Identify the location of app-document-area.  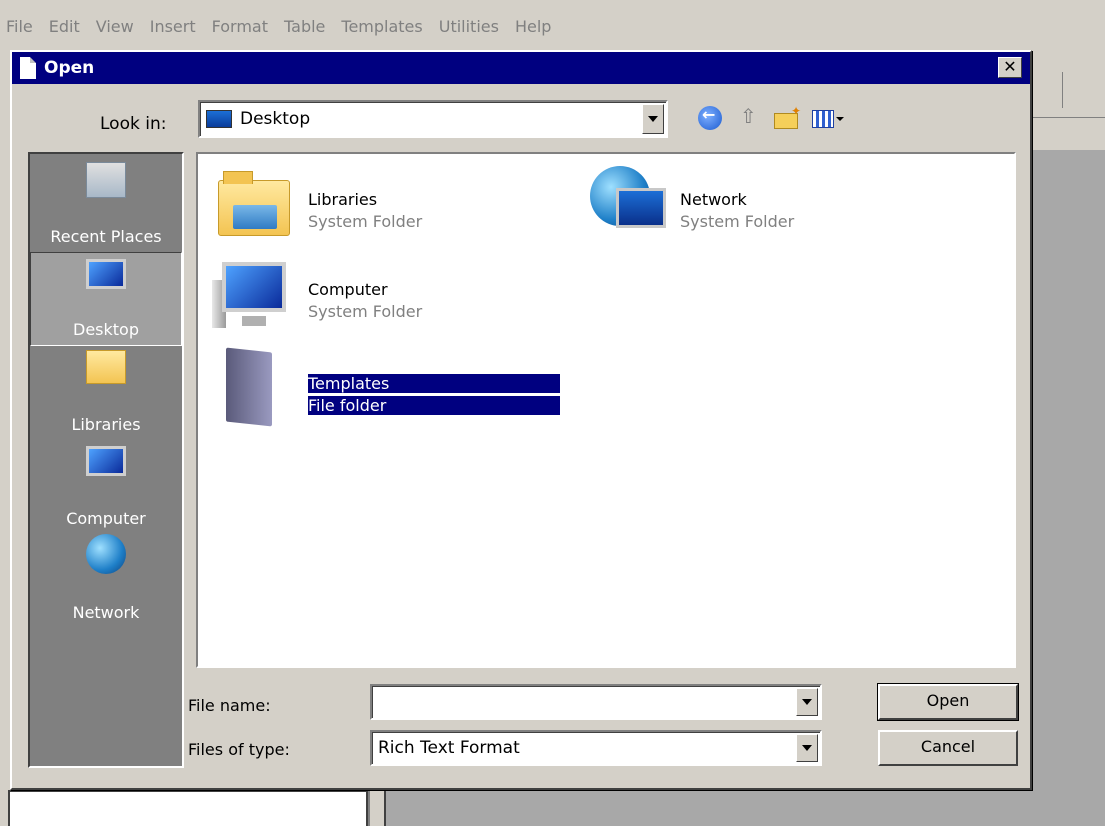
(1067, 470).